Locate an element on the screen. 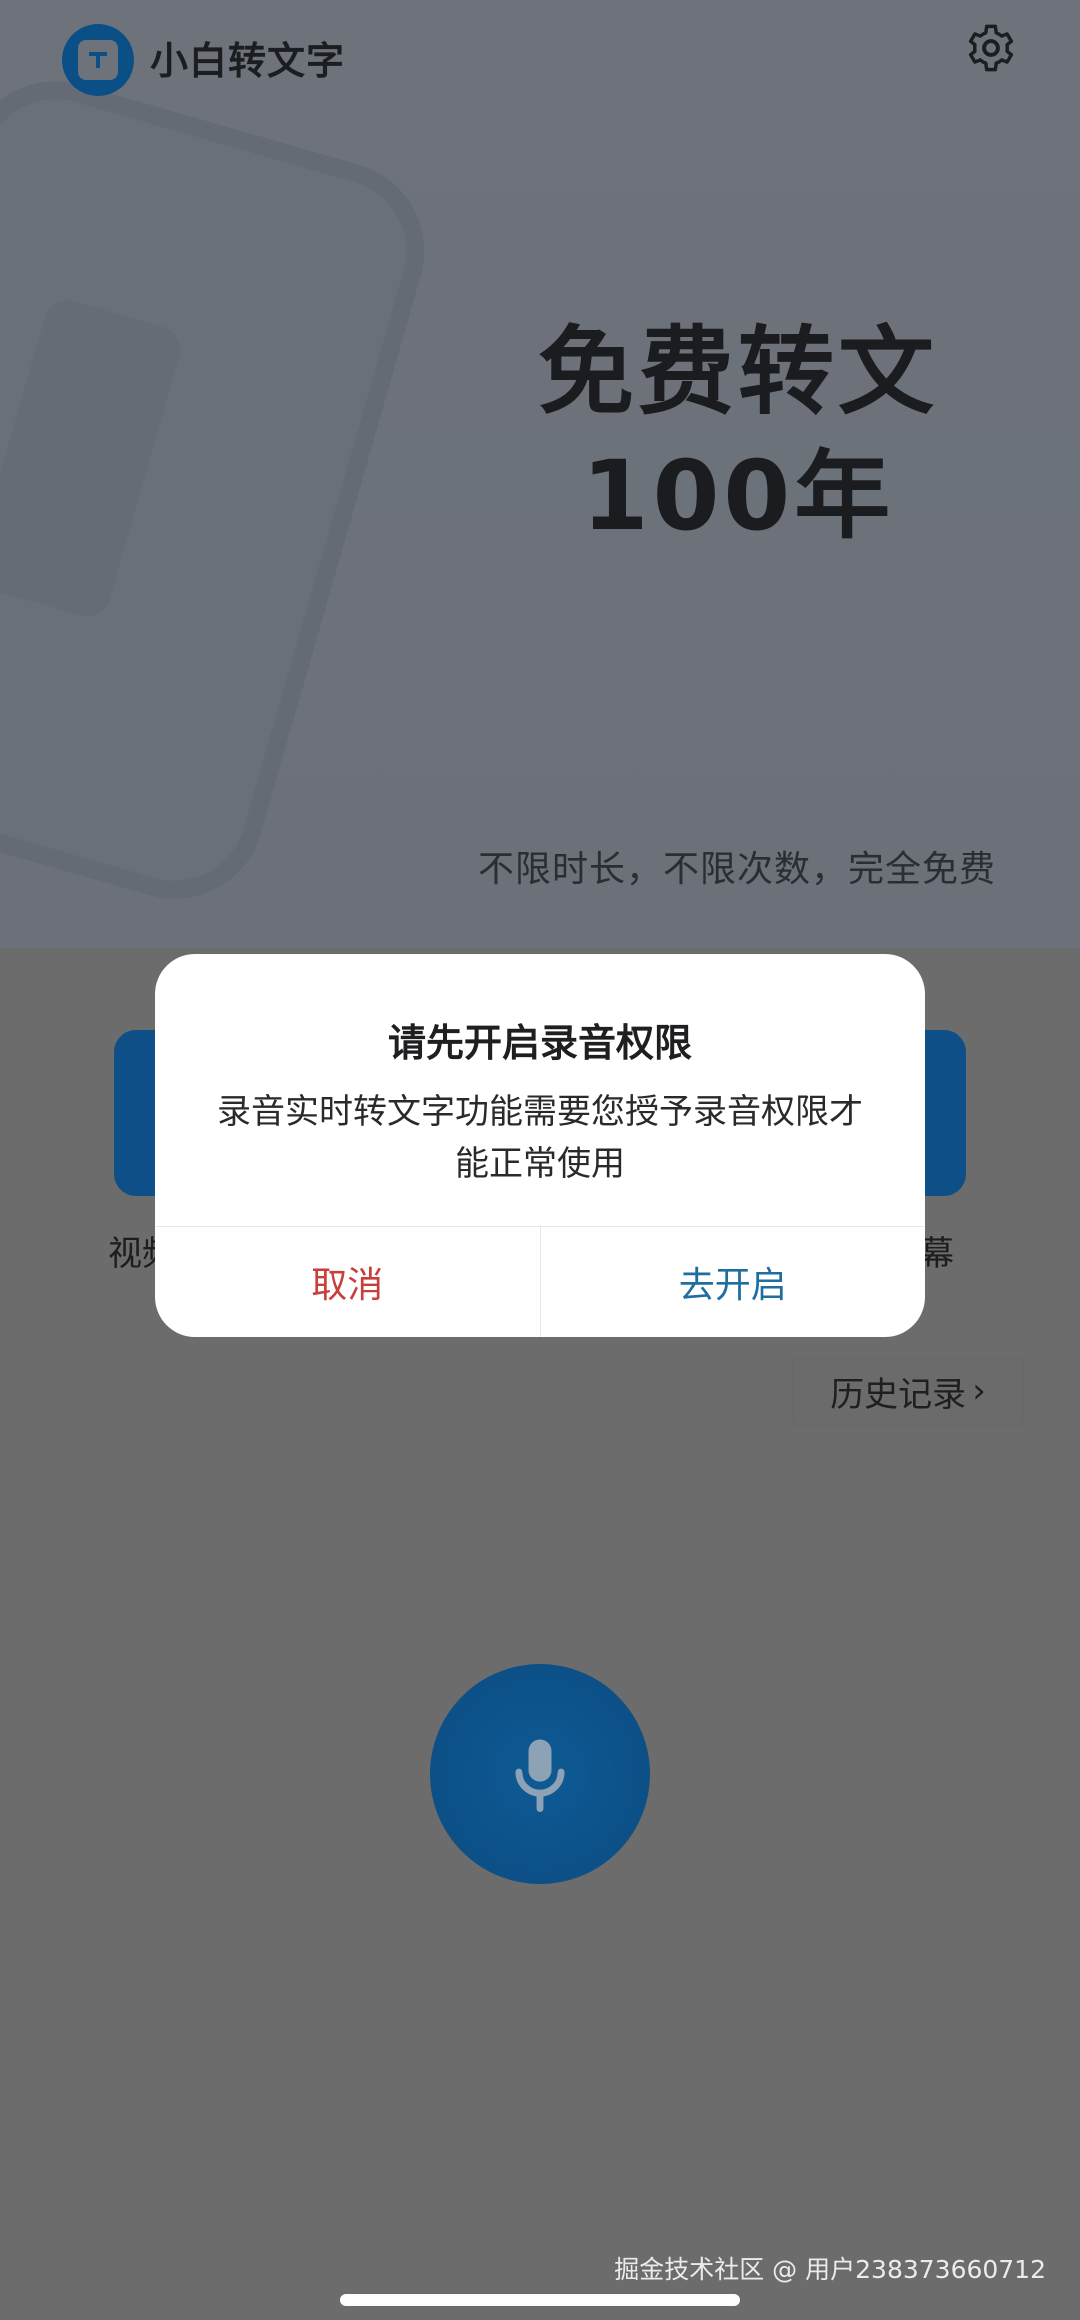 The width and height of the screenshot is (1080, 2320). settings-button is located at coordinates (991, 48).